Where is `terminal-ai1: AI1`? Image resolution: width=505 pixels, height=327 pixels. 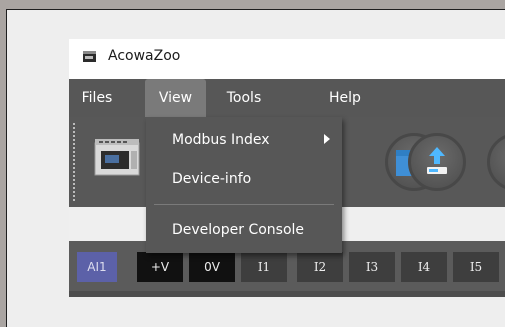 terminal-ai1: AI1 is located at coordinates (97, 267).